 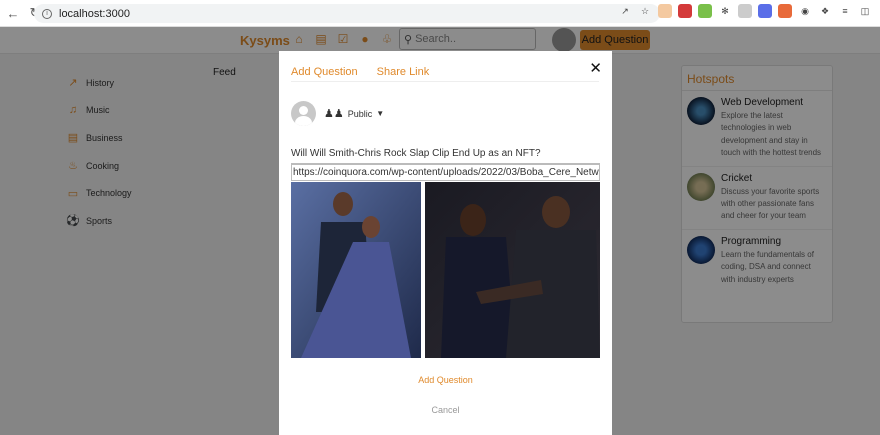 I want to click on browser-toolbar: ← ↻ i localhost:3000 ↗ ☆ ✻ ◉ ❖ ≡ ◫, so click(x=440, y=13).